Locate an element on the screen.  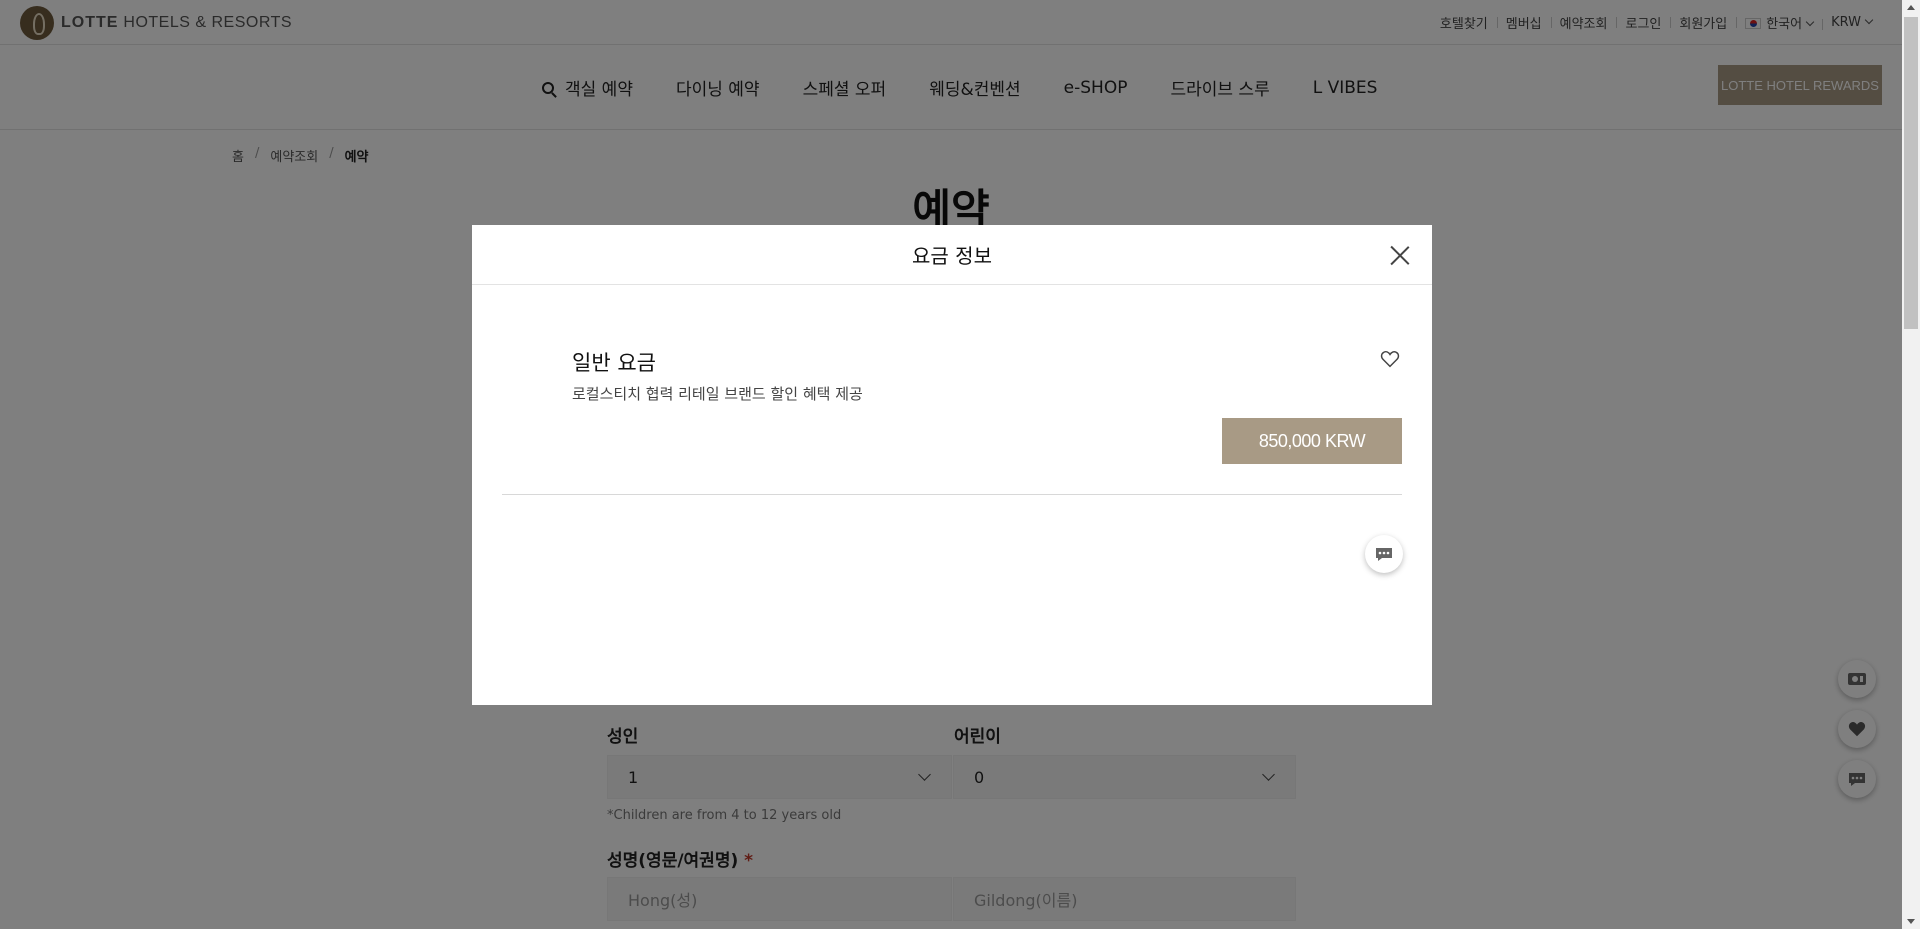
modal-divider is located at coordinates (952, 494).